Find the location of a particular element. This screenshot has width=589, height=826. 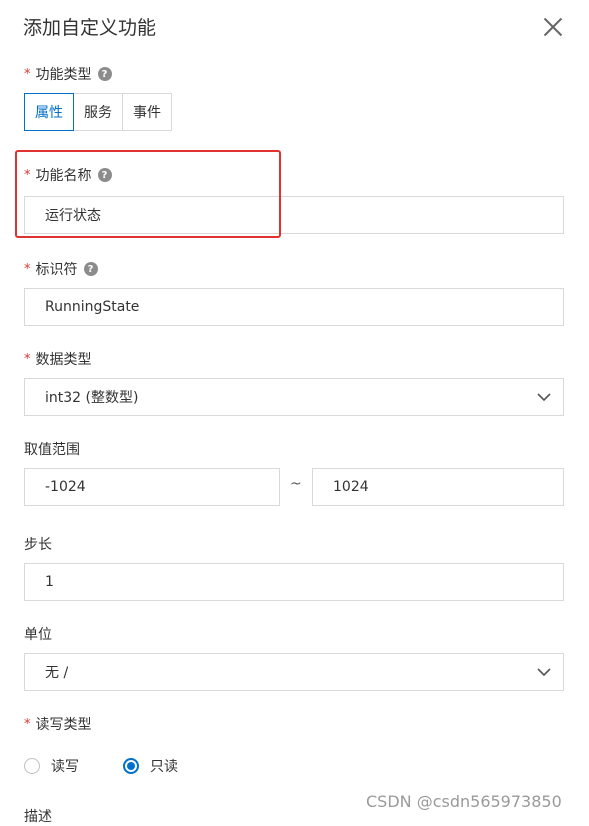

function-name-value: 运行状态 is located at coordinates (73, 216).